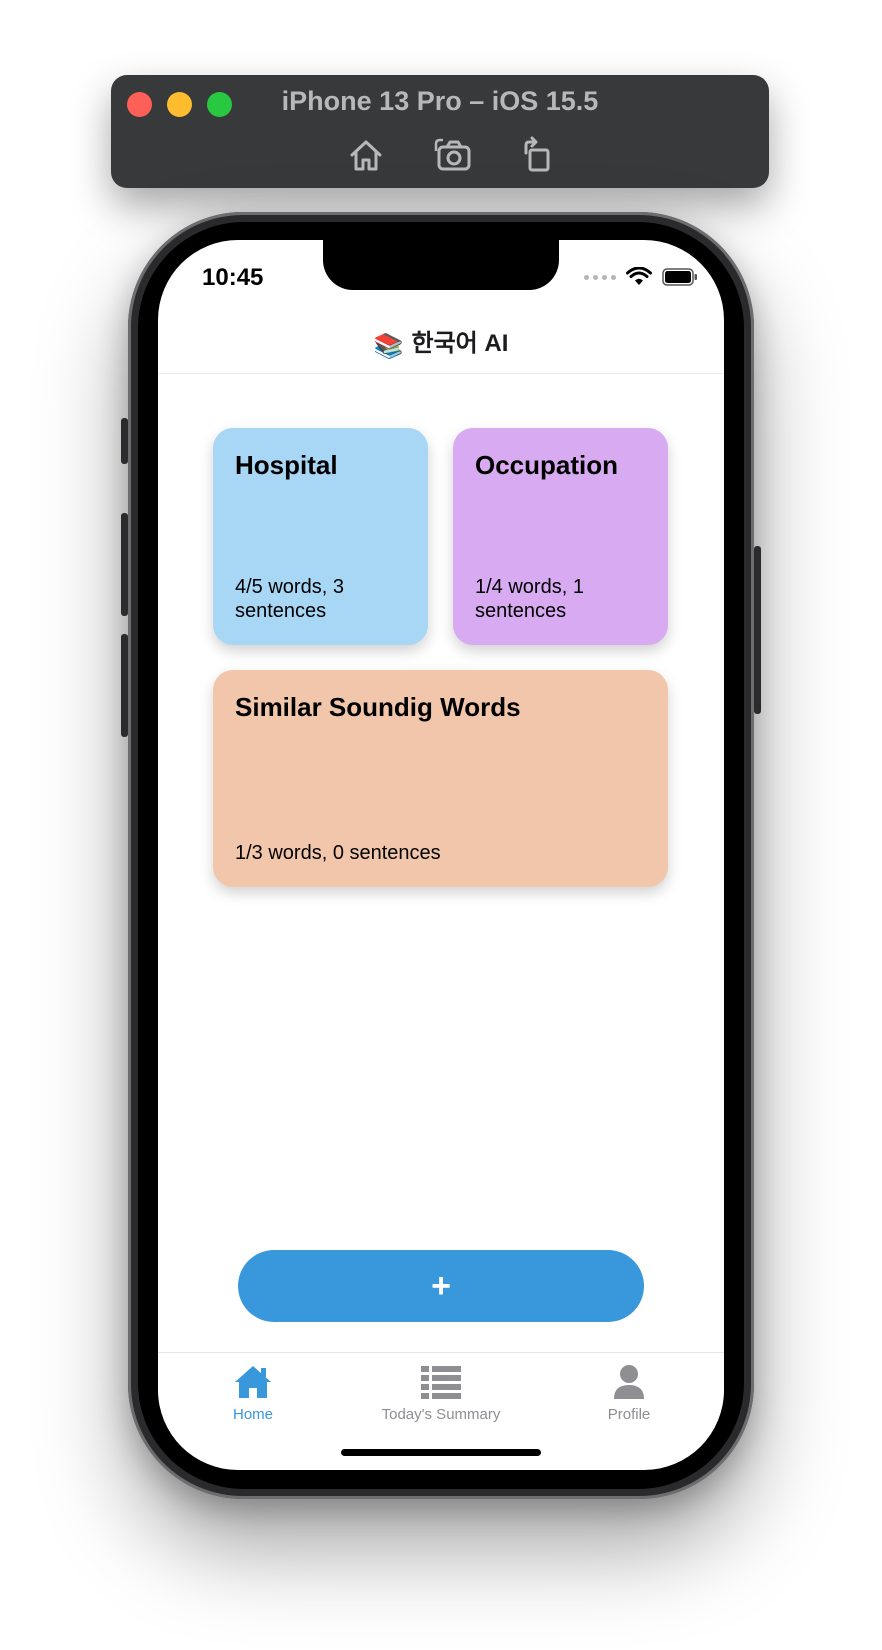  What do you see at coordinates (629, 1414) in the screenshot?
I see `tab-label: Profile` at bounding box center [629, 1414].